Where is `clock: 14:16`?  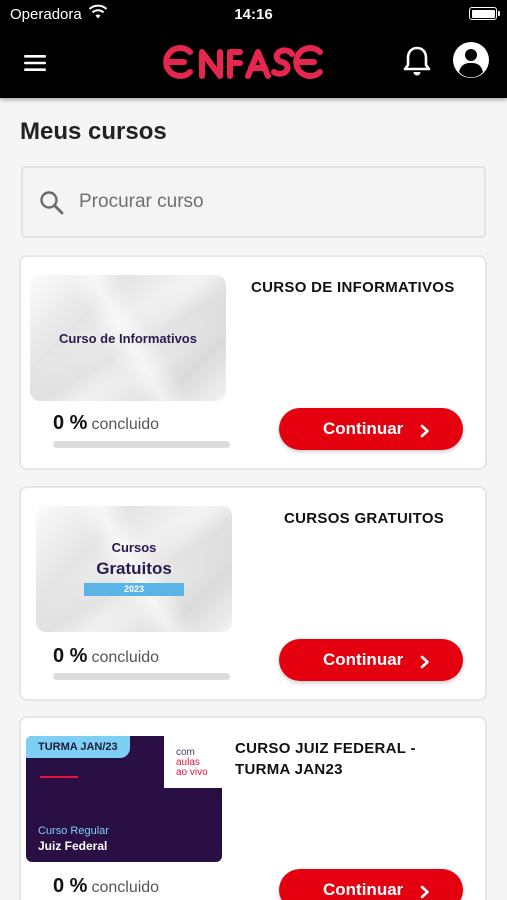
clock: 14:16 is located at coordinates (253, 14).